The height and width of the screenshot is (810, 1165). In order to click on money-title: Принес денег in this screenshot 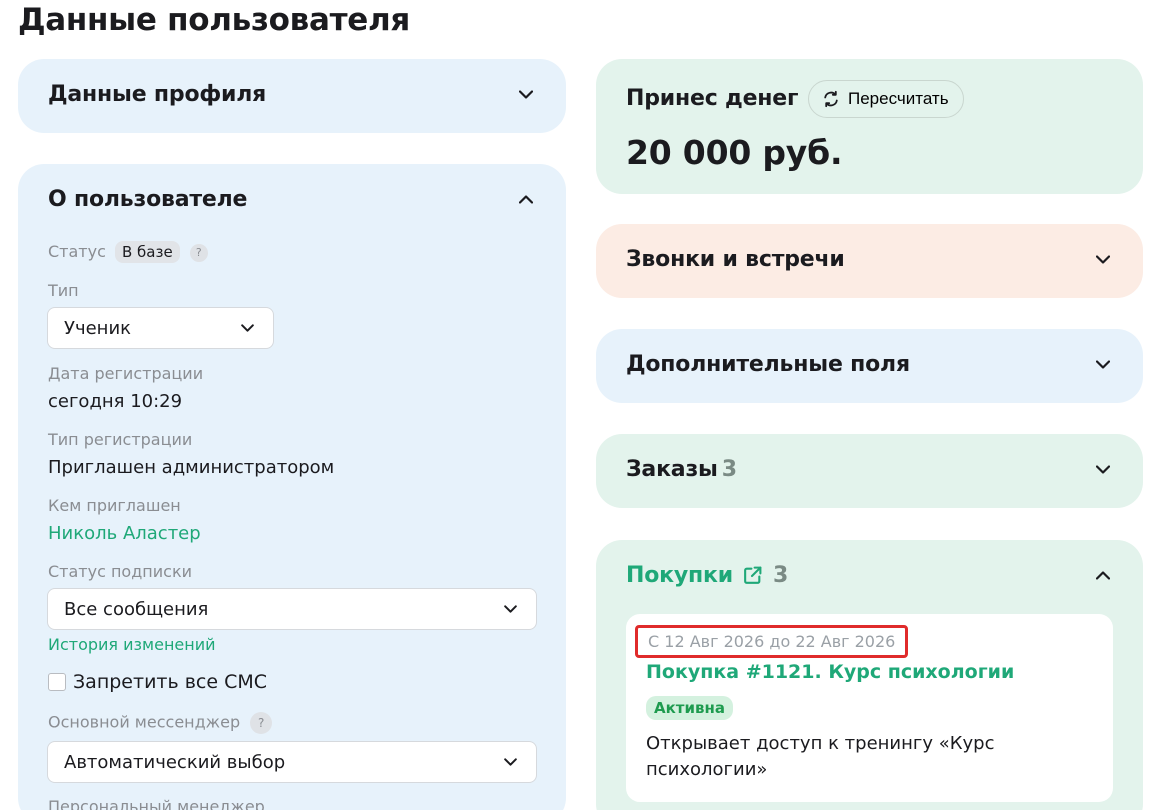, I will do `click(712, 98)`.